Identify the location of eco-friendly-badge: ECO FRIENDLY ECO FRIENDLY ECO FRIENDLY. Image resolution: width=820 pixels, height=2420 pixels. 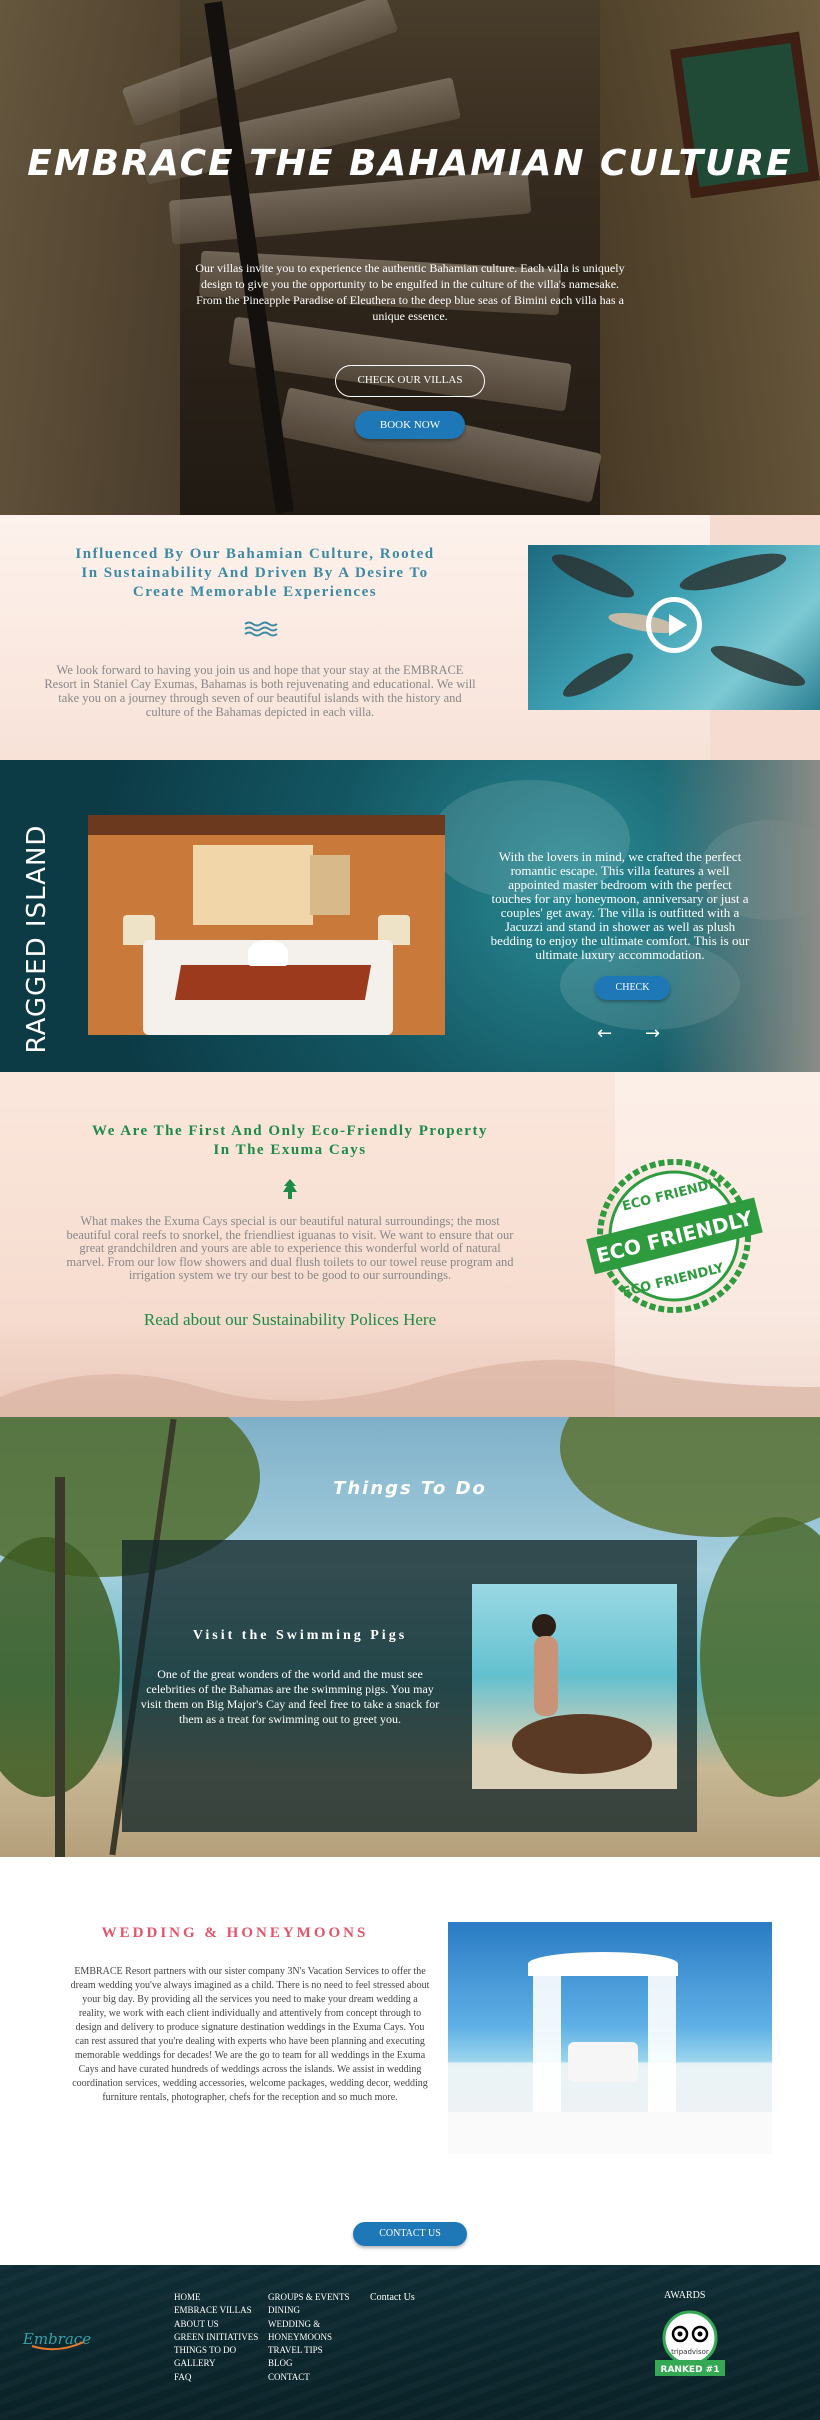
(674, 1236).